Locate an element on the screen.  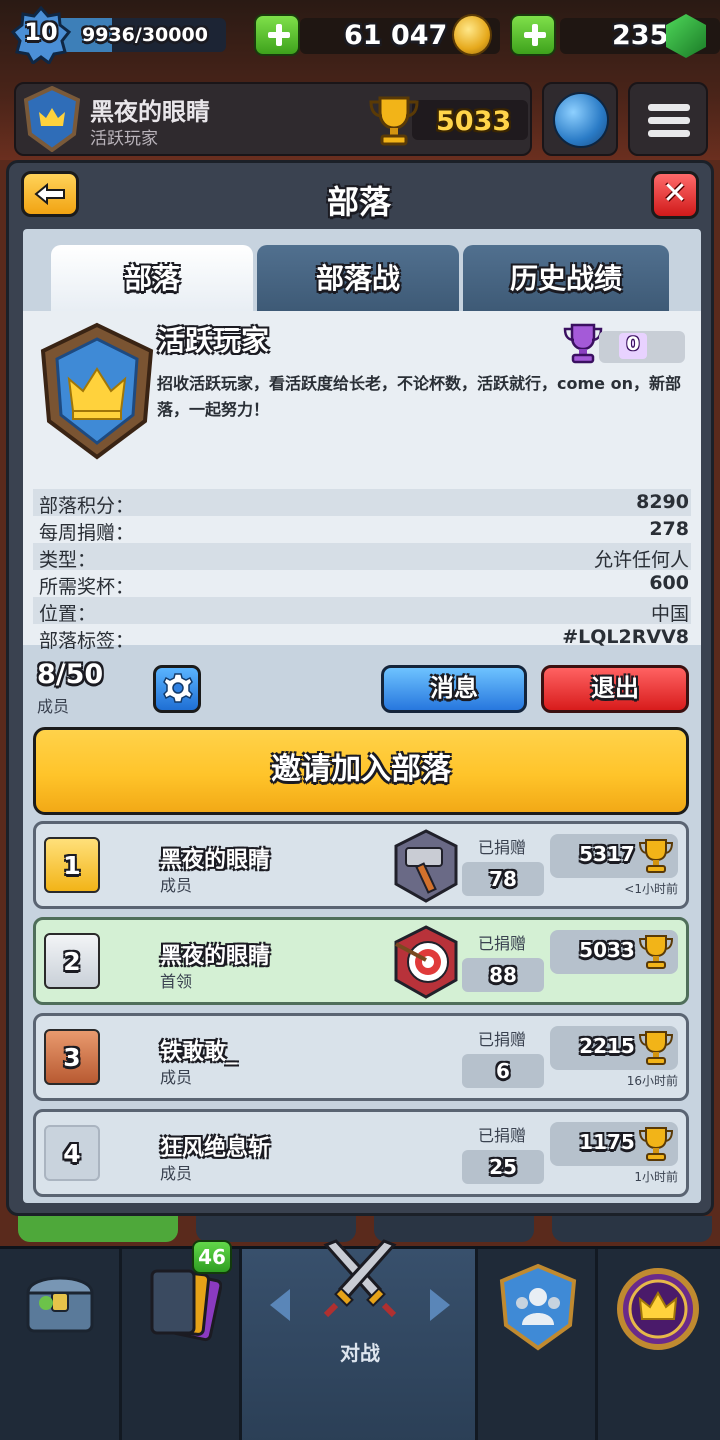
menu-icon is located at coordinates (669, 107).